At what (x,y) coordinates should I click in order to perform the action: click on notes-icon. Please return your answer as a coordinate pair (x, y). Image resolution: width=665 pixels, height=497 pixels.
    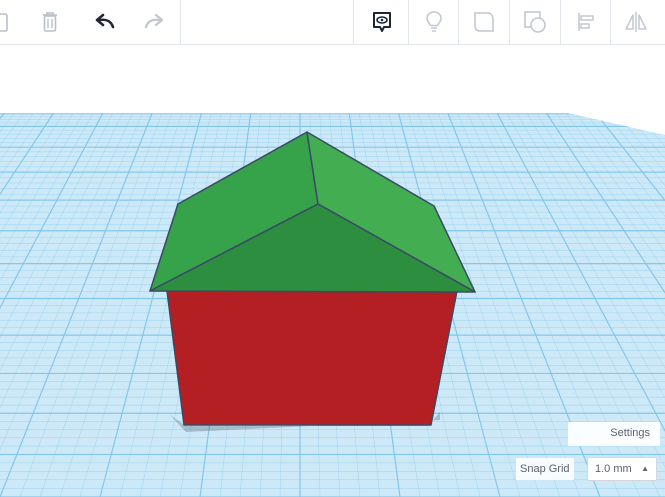
    Looking at the image, I should click on (382, 22).